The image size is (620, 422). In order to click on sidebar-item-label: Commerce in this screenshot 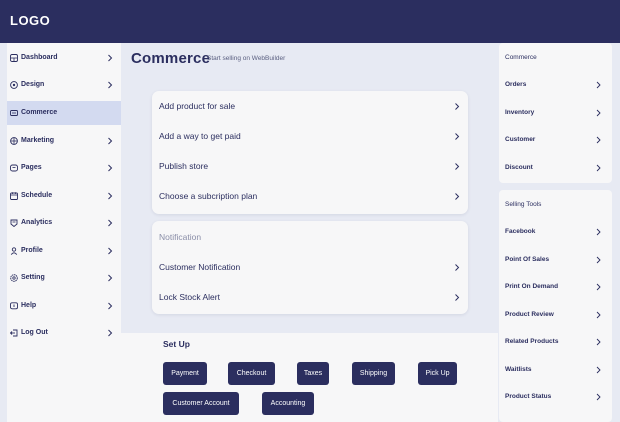, I will do `click(39, 112)`.